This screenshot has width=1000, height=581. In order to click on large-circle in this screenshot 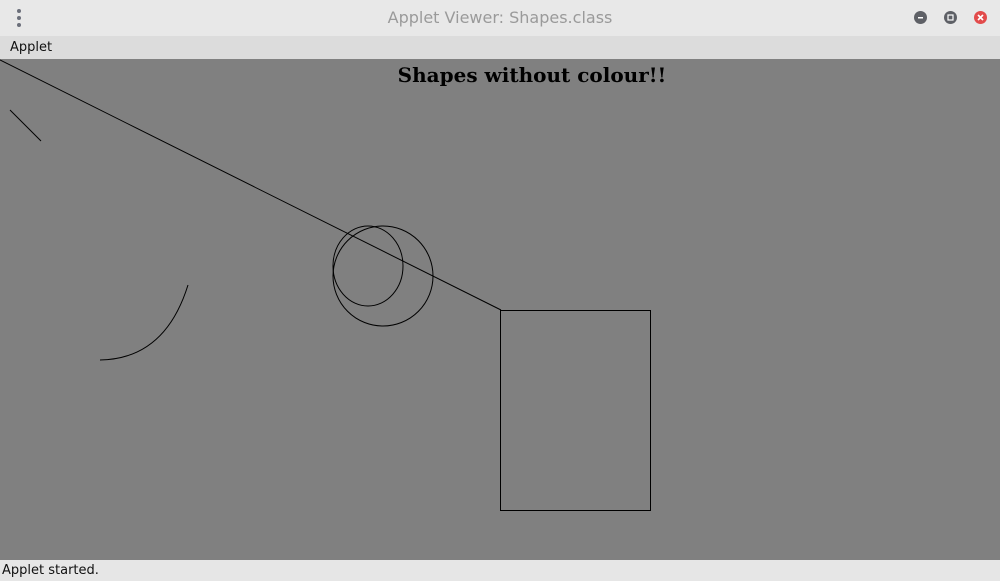, I will do `click(383, 276)`.